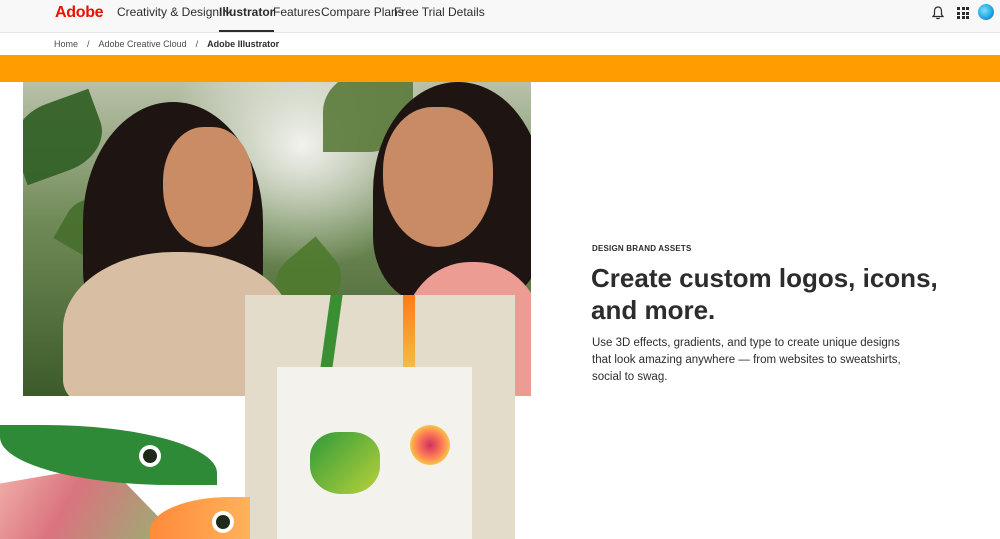 This screenshot has width=1000, height=539. I want to click on breadcrumb-creative-cloud: Adobe Creative Cloud, so click(143, 44).